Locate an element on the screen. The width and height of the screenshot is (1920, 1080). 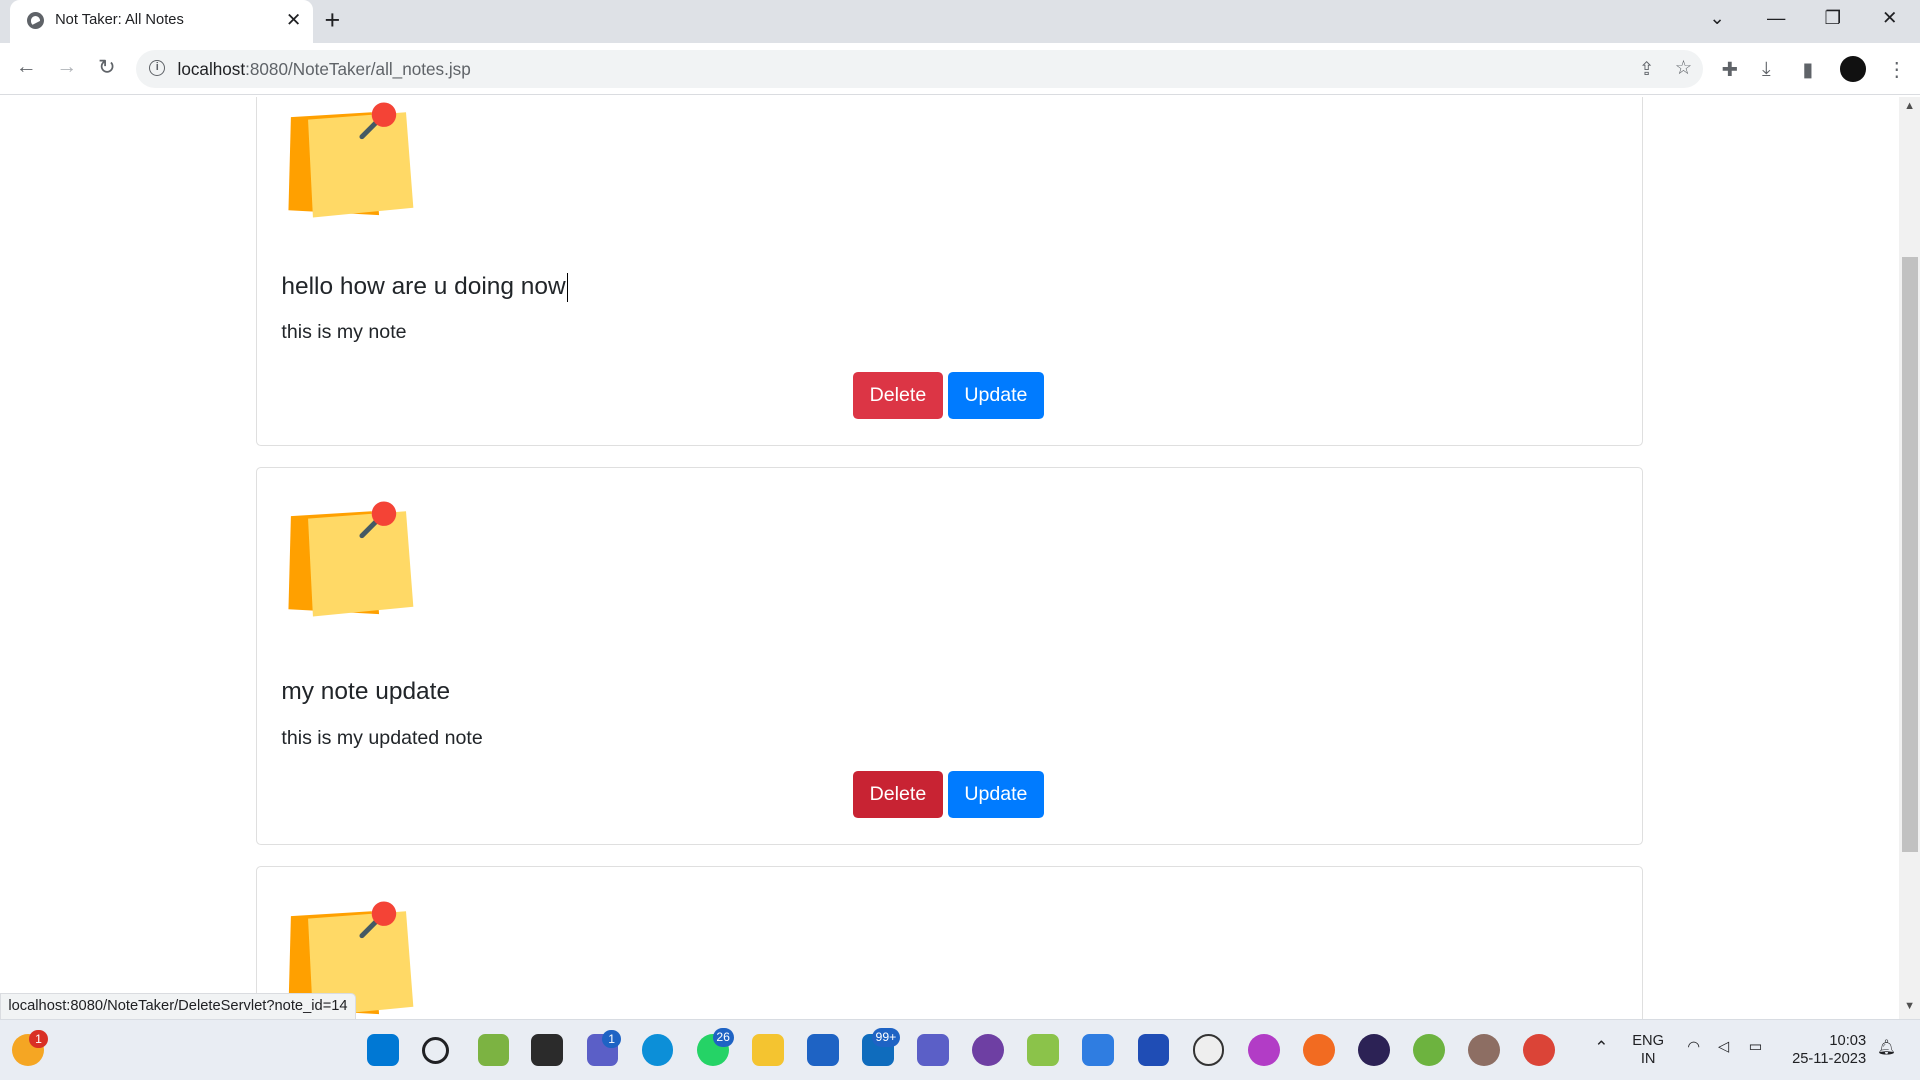
mail-badge: 99+ is located at coordinates (885, 1037).